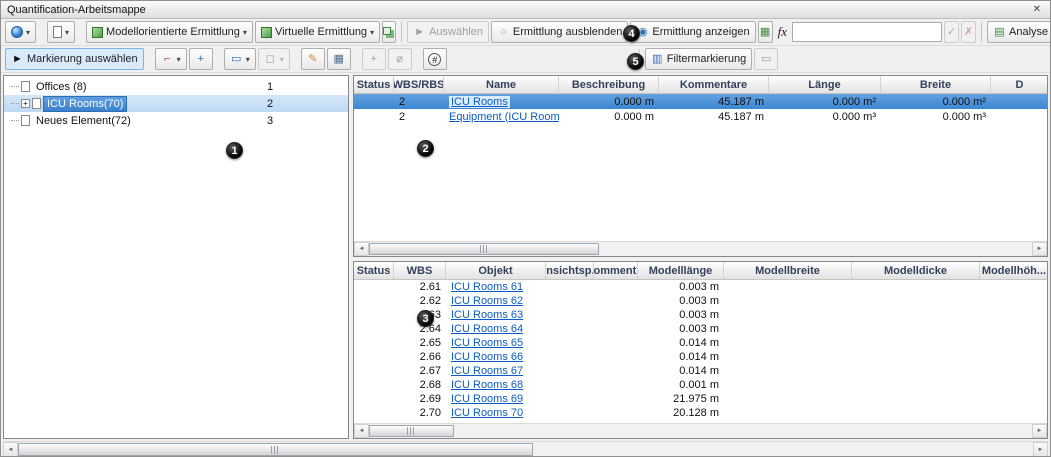 The image size is (1051, 457). I want to click on point-markup-button: +, so click(200, 59).